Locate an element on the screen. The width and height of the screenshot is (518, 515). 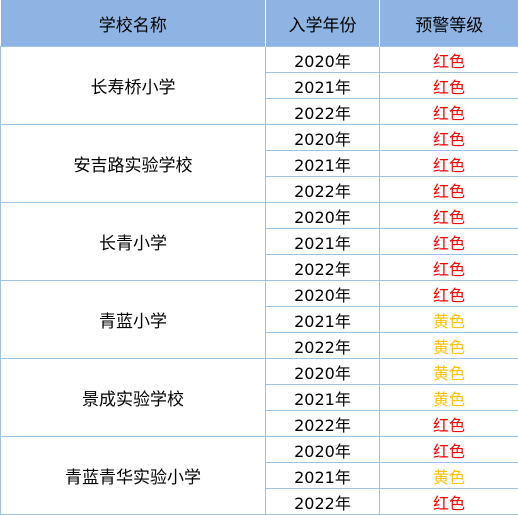
header-enroll-year: 入学年份 is located at coordinates (323, 23).